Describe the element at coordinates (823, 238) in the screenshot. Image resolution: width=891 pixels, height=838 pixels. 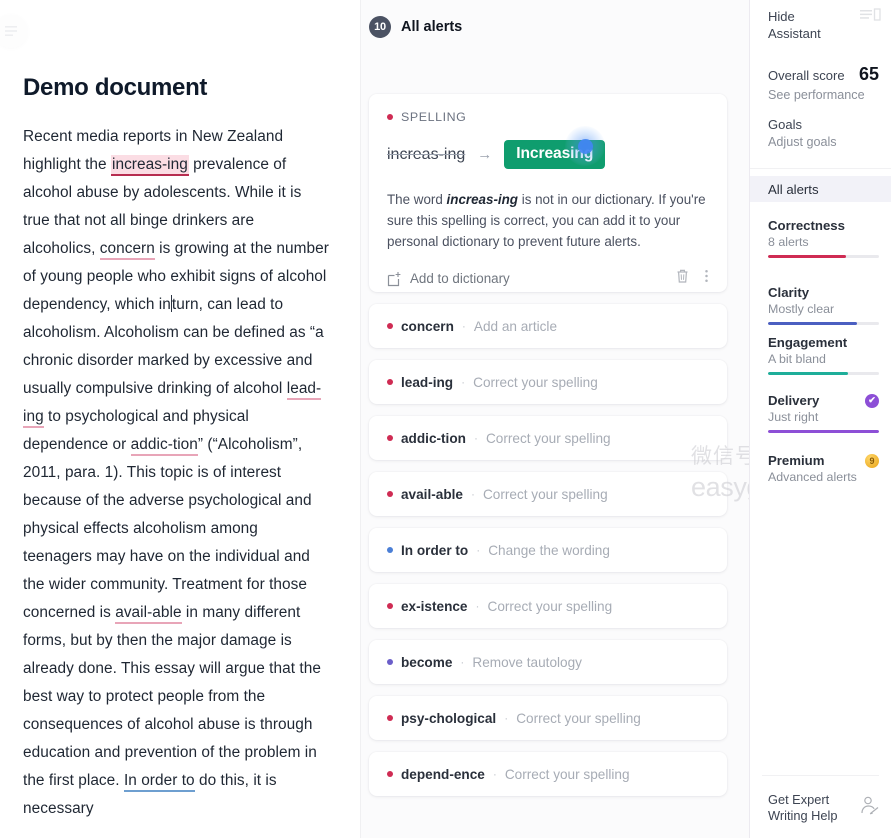
I see `sidebar-item-correctness: Correctness 8 alerts` at that location.